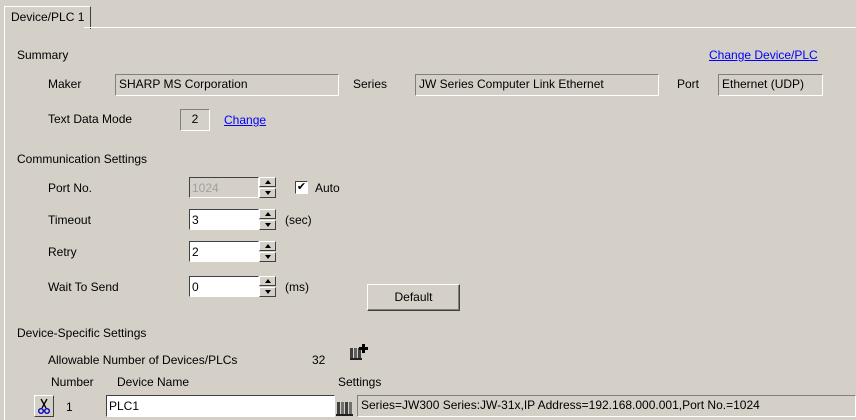  Describe the element at coordinates (224, 187) in the screenshot. I see `port-no-input` at that location.